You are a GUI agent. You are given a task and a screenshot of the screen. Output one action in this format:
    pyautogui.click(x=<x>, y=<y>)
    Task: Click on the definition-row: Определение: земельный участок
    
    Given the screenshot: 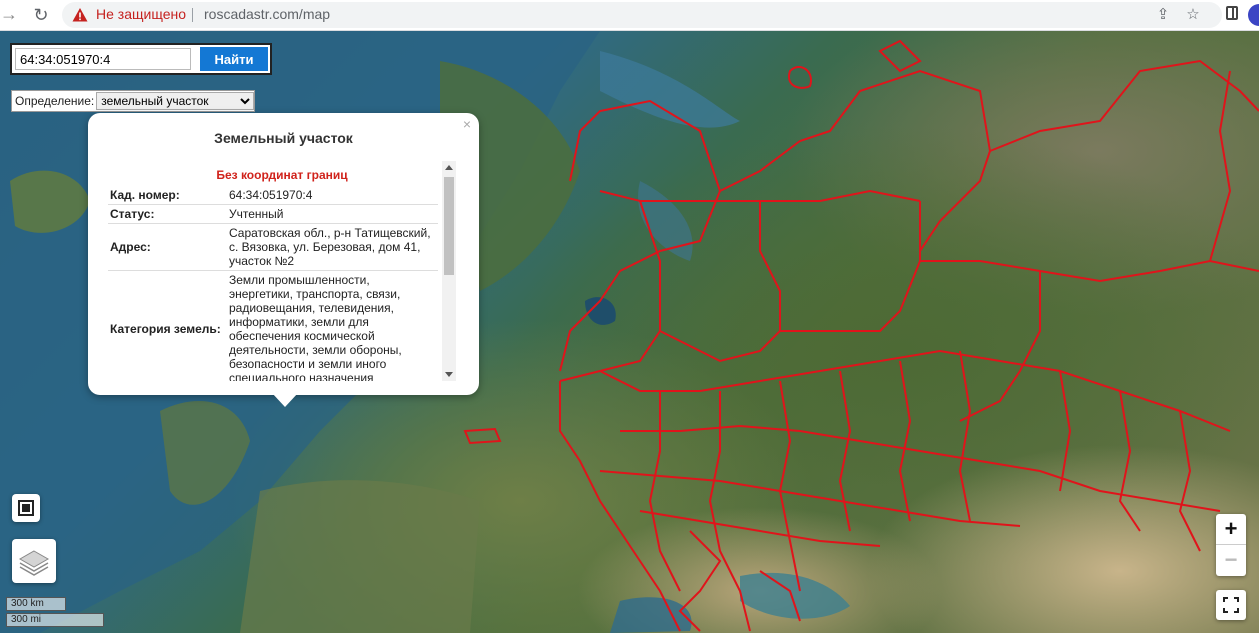 What is the action you would take?
    pyautogui.click(x=133, y=101)
    